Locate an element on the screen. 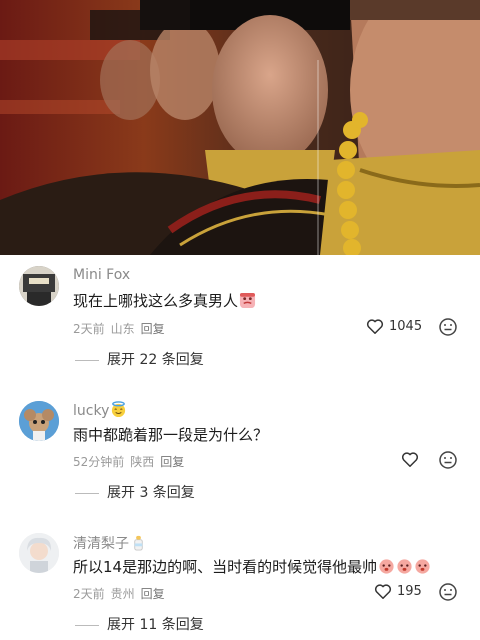 This screenshot has height=640, width=480. comment-meta: 2天前 贵州 回复 is located at coordinates (122, 593).